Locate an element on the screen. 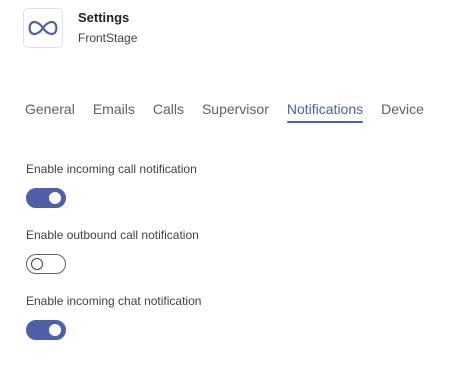 This screenshot has width=474, height=391. outbound-call-toggle is located at coordinates (46, 264).